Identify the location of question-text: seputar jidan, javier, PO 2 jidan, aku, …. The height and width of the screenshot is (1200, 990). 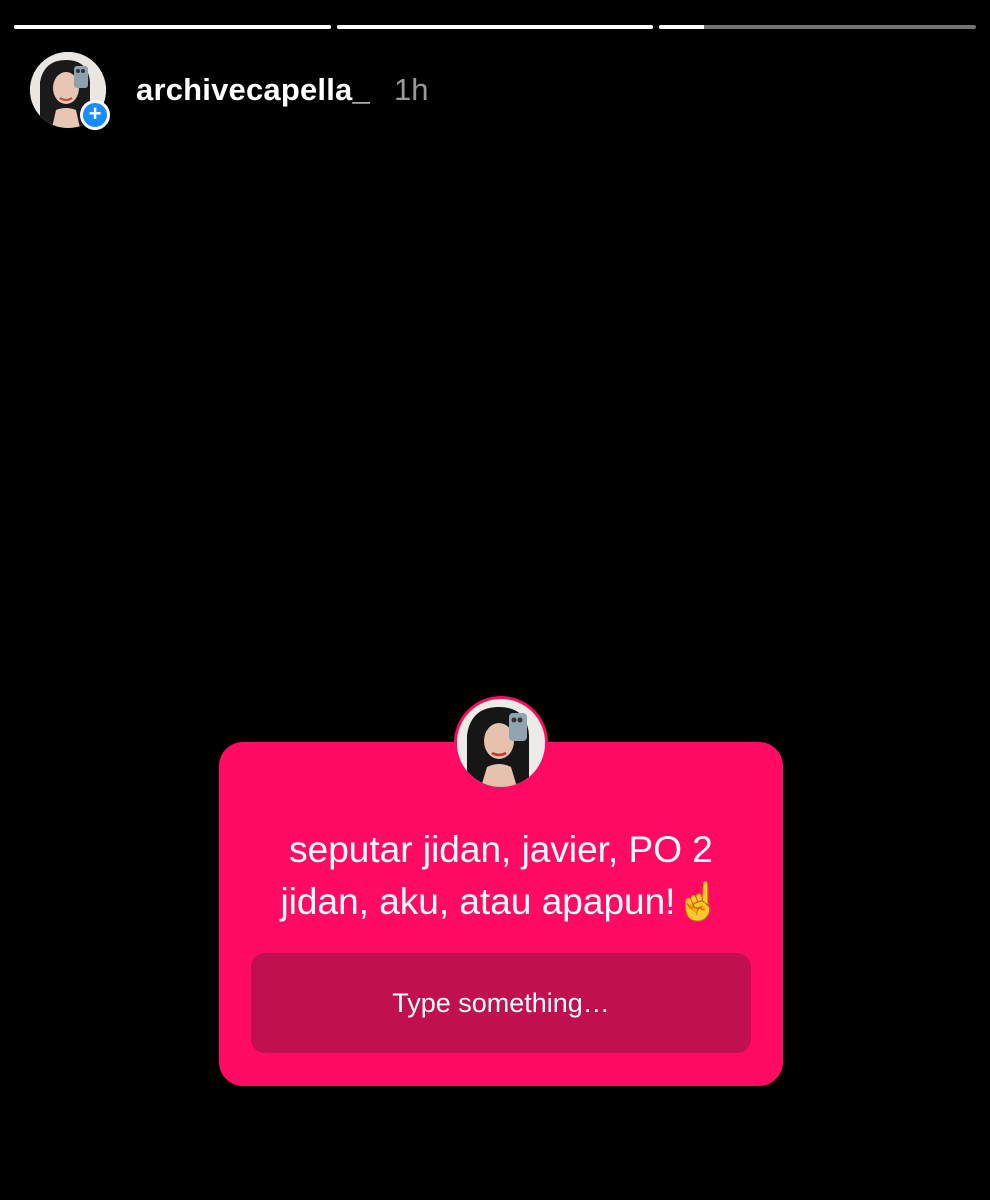
(501, 876).